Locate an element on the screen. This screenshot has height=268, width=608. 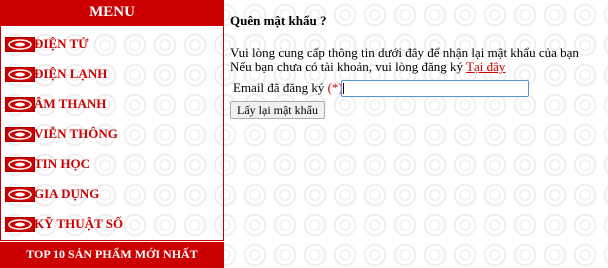
menu-item-label: KỸ THUẬT SỐ is located at coordinates (79, 223).